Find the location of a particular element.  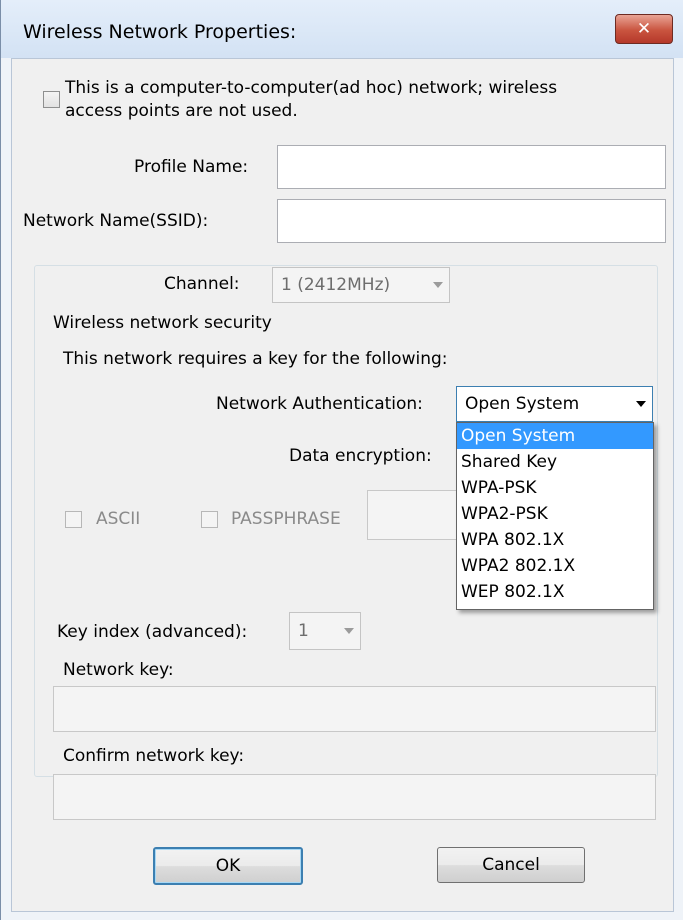

auth-label: Network Authentication: is located at coordinates (319, 404).